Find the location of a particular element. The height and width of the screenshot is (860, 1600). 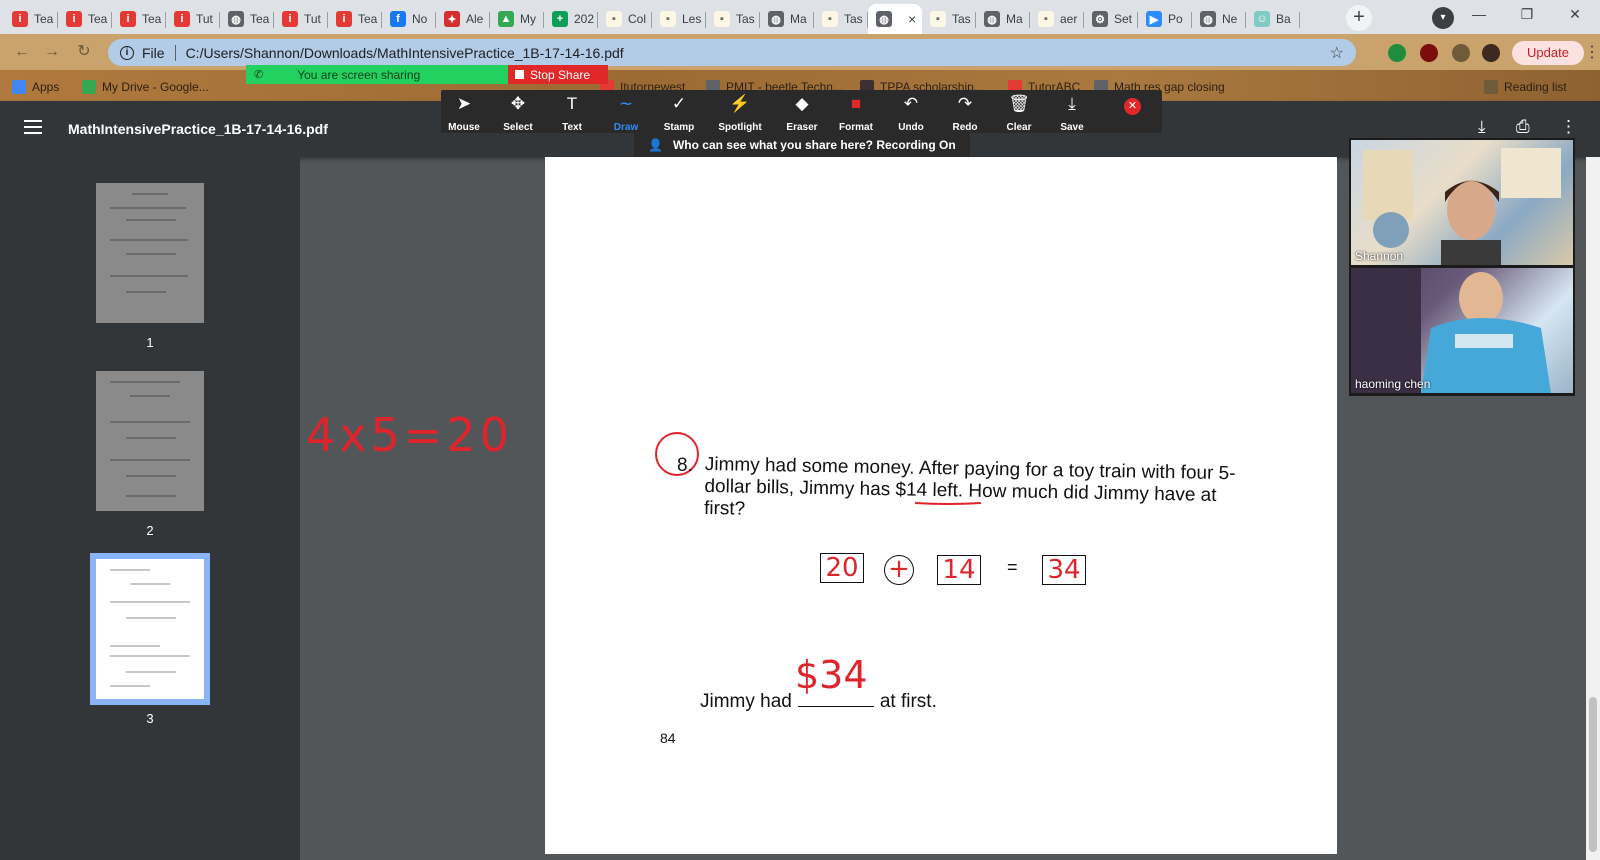

globe-icon: ◍ is located at coordinates (776, 19).